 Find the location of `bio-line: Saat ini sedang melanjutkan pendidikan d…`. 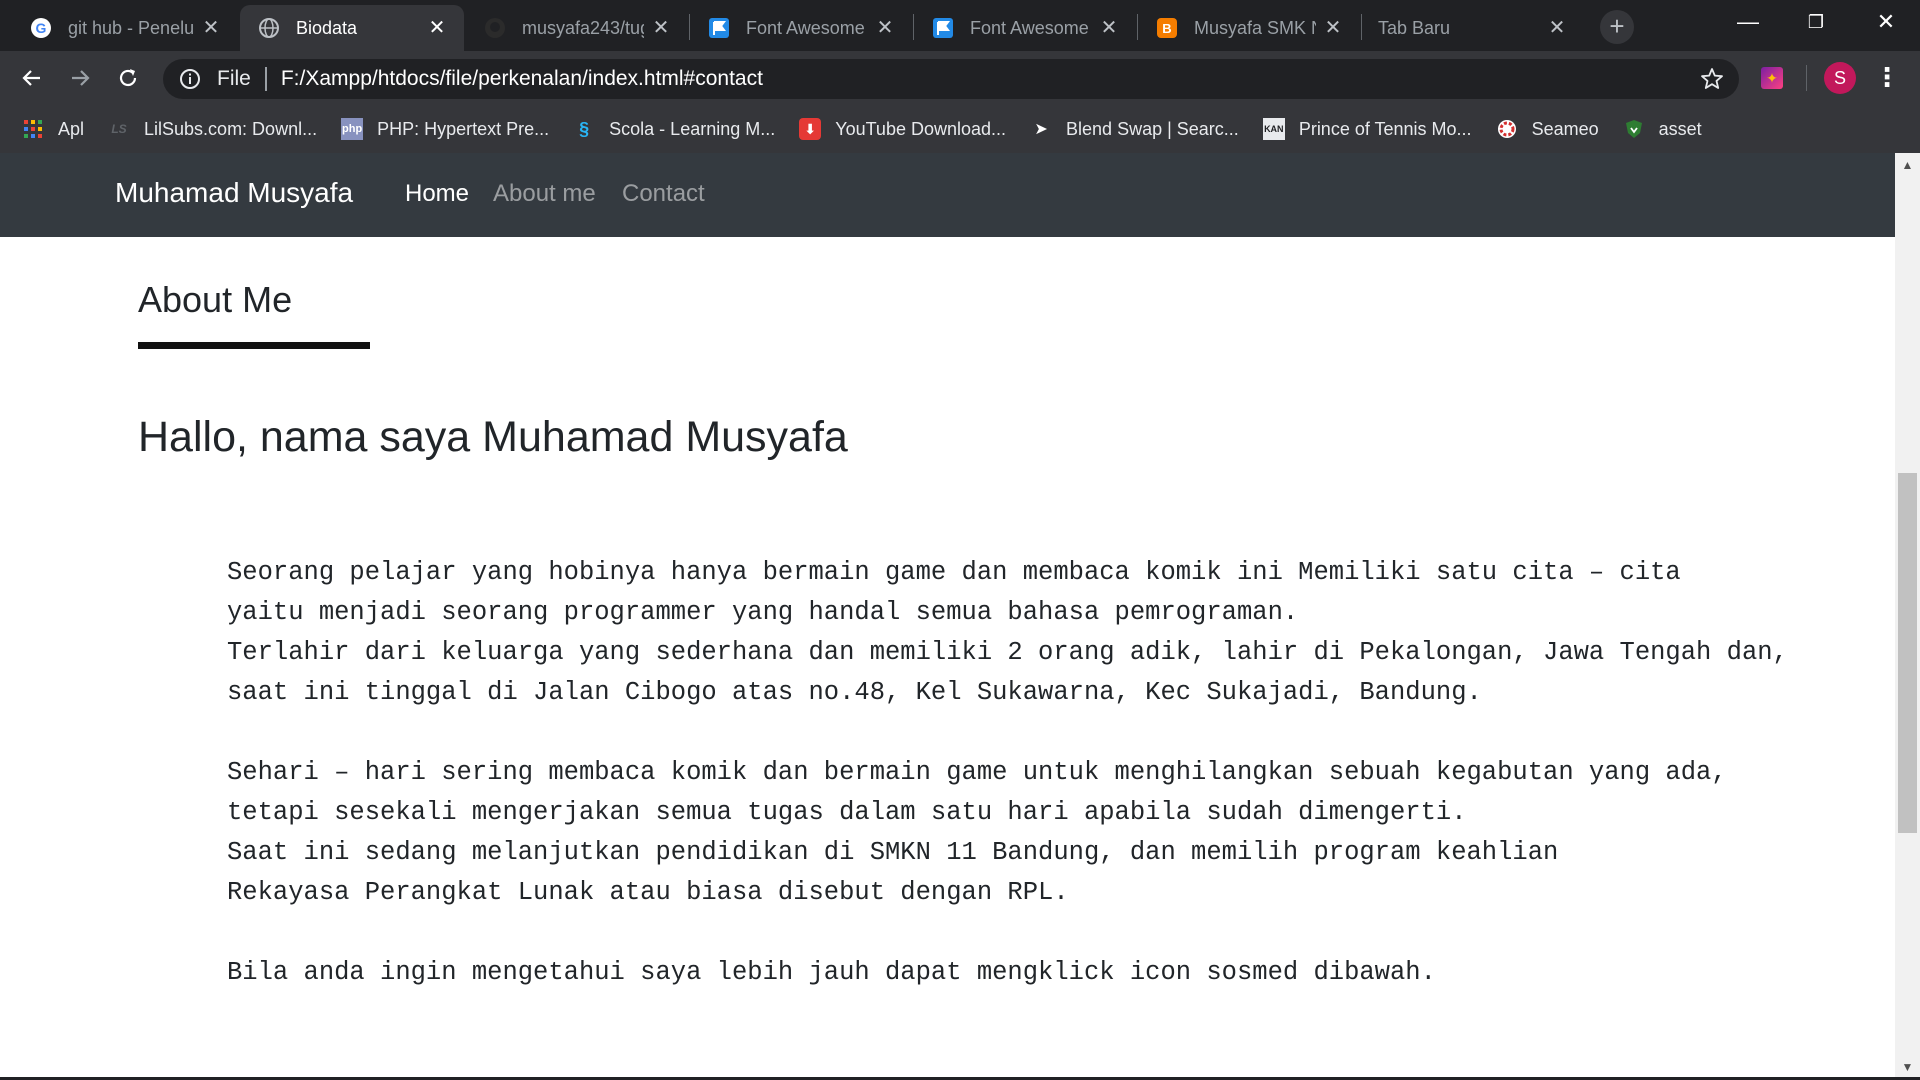

bio-line: Saat ini sedang melanjutkan pendidikan d… is located at coordinates (893, 852).